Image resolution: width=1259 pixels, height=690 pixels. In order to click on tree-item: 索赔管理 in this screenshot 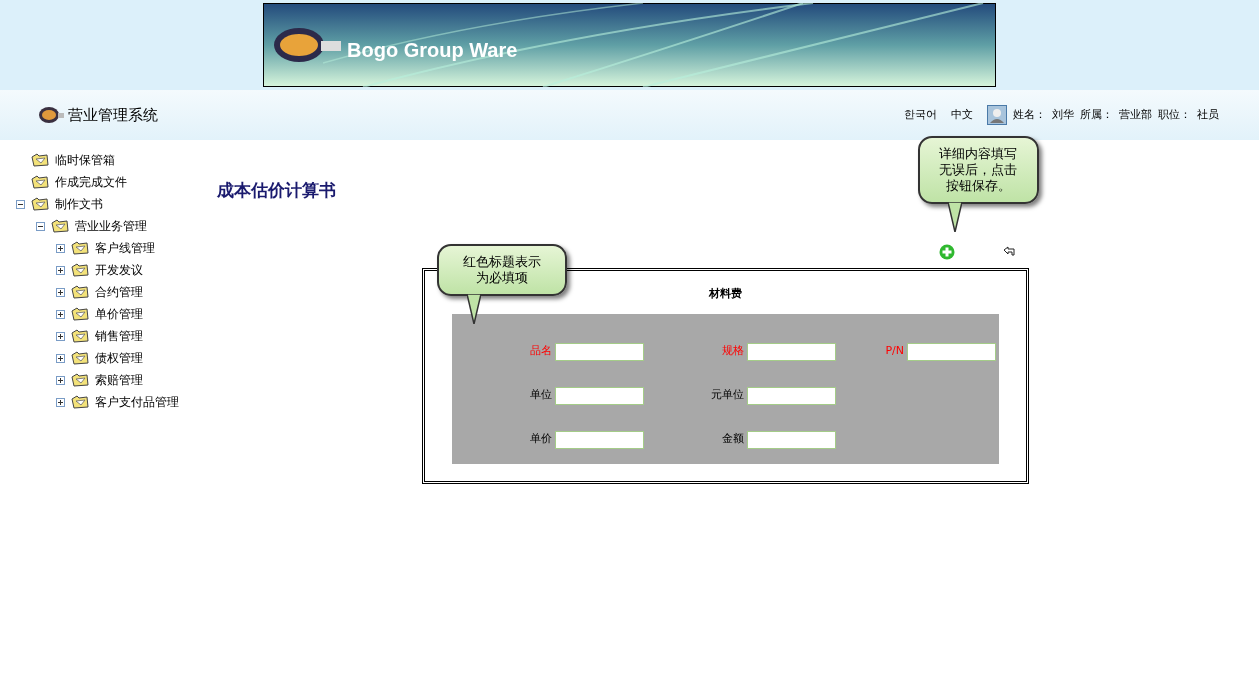, I will do `click(119, 380)`.